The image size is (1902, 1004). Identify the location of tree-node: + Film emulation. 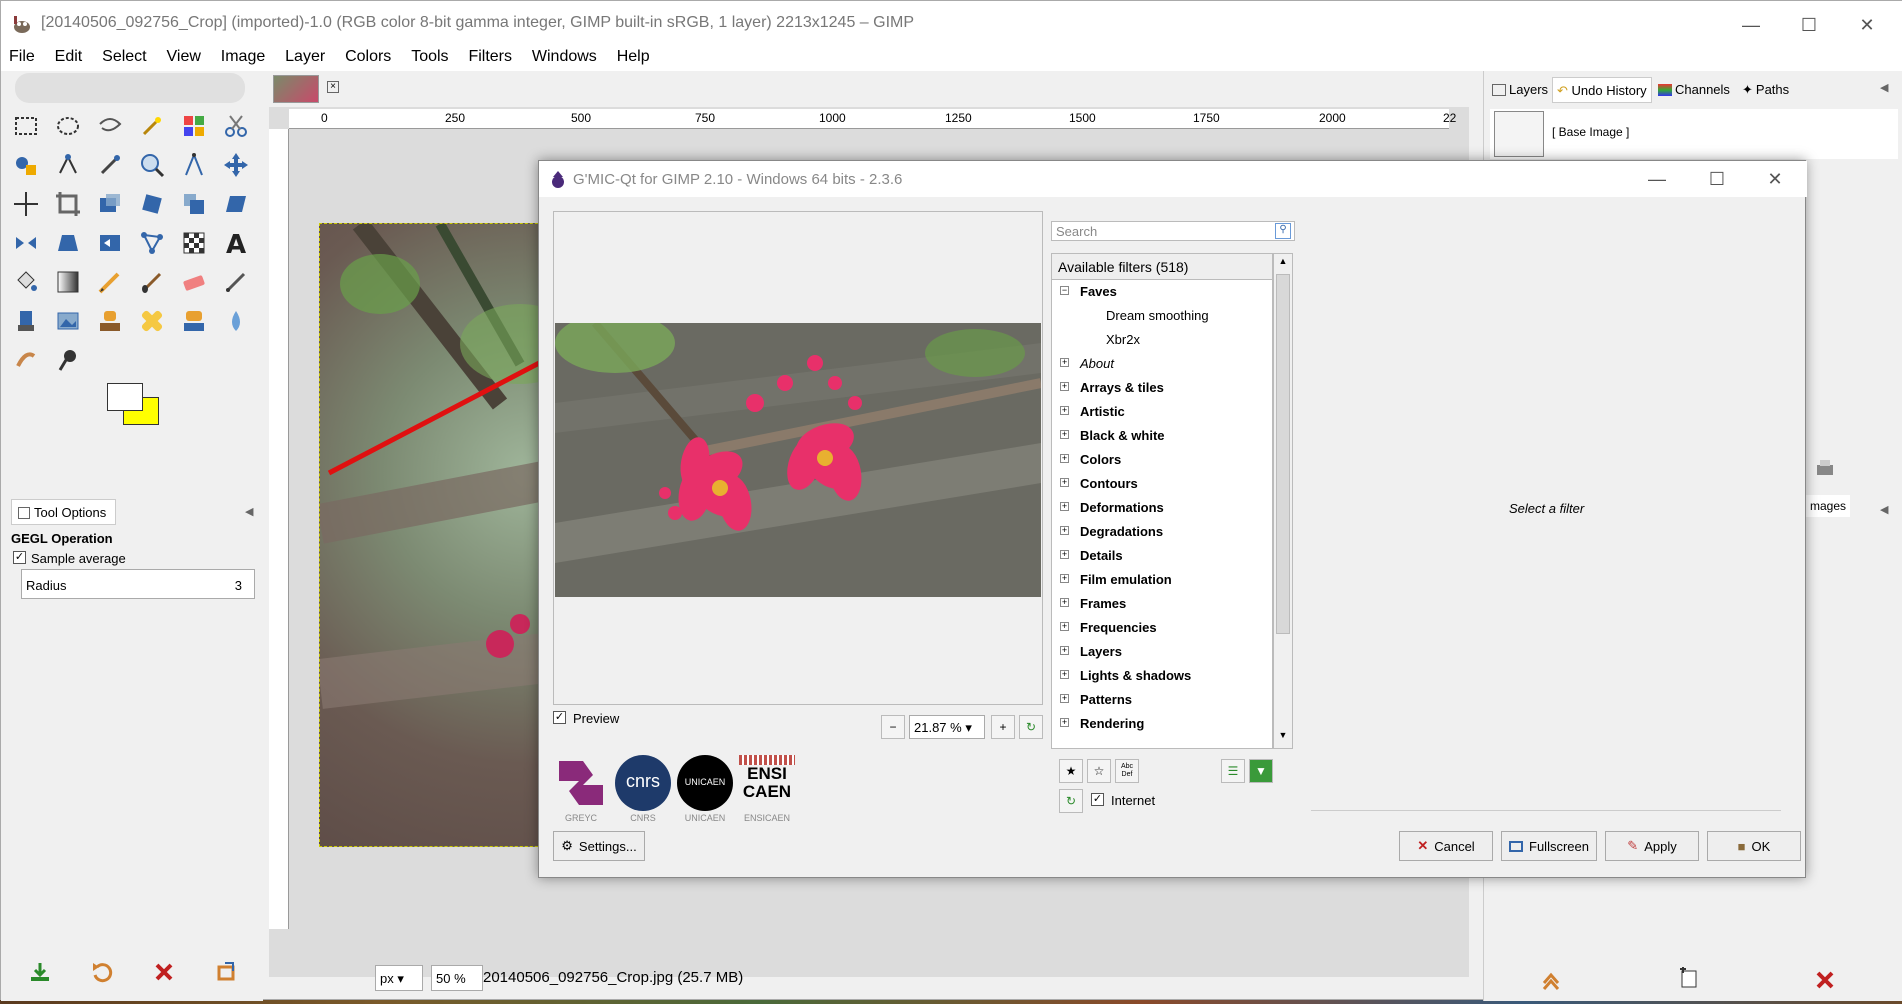
(1162, 580).